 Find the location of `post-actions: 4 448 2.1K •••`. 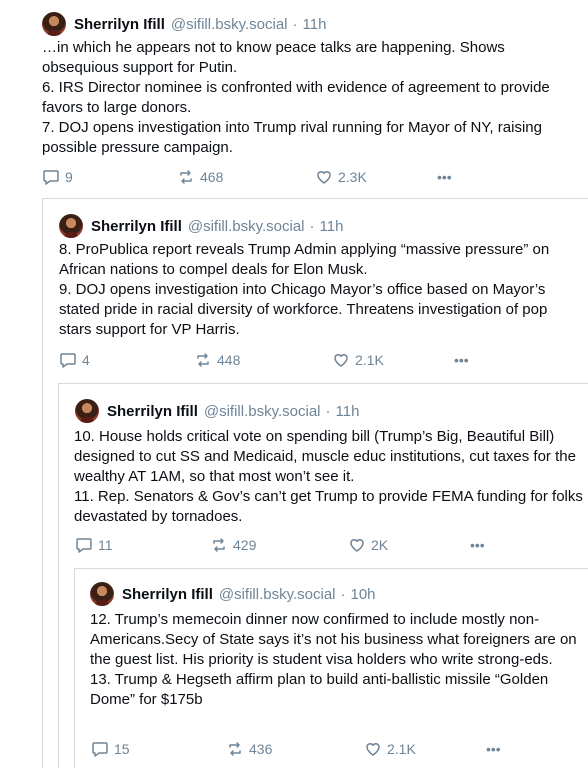

post-actions: 4 448 2.1K ••• is located at coordinates (271, 360).